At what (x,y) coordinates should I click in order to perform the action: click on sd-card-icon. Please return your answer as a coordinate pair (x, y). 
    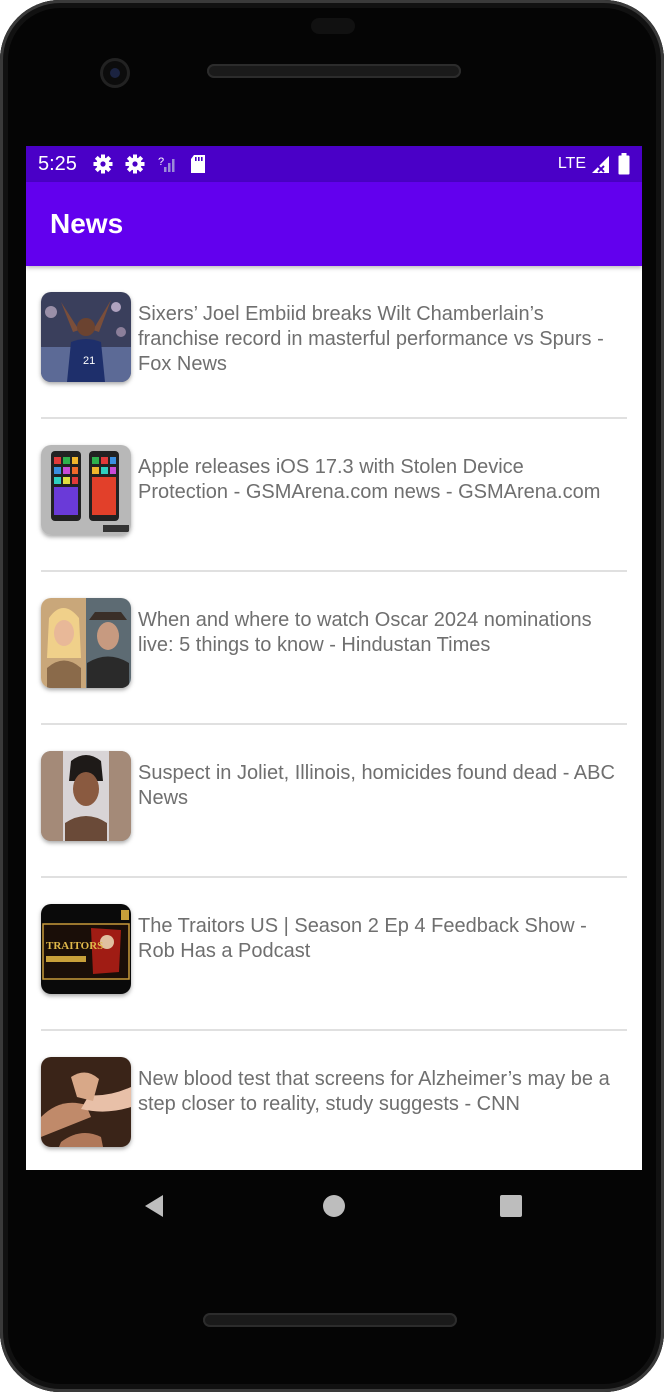
    Looking at the image, I should click on (198, 164).